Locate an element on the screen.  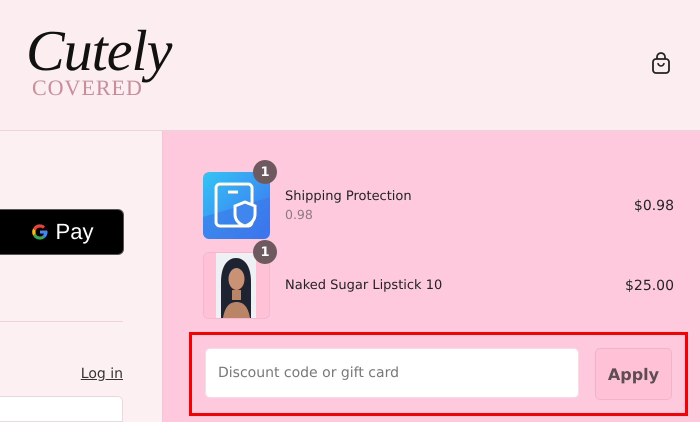
email-field is located at coordinates (61, 409).